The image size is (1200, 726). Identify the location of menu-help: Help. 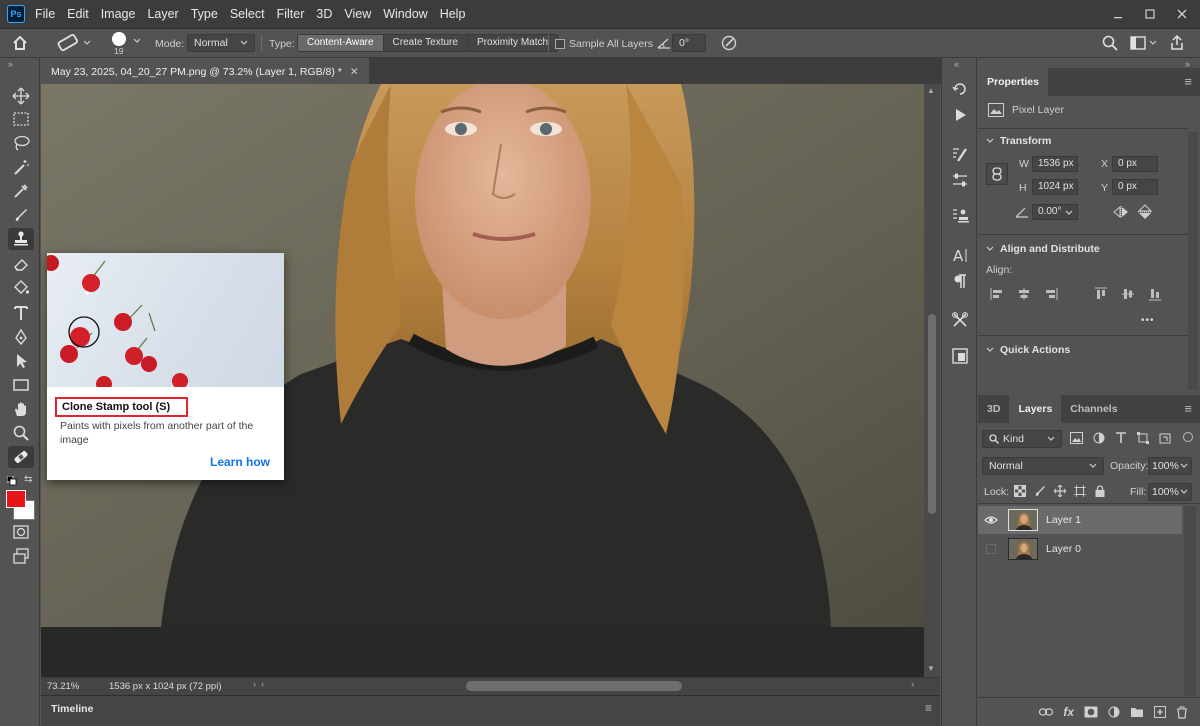
(453, 14).